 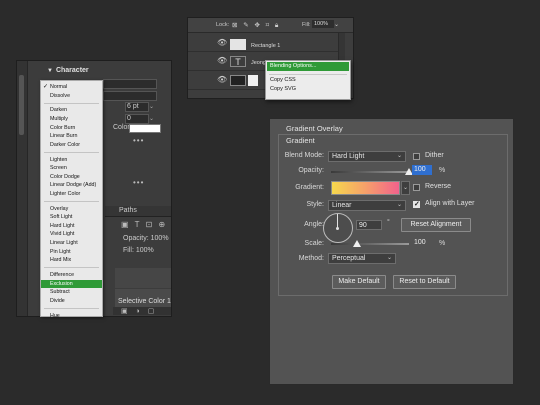 I want to click on style-select: Linear ⌄, so click(x=367, y=205).